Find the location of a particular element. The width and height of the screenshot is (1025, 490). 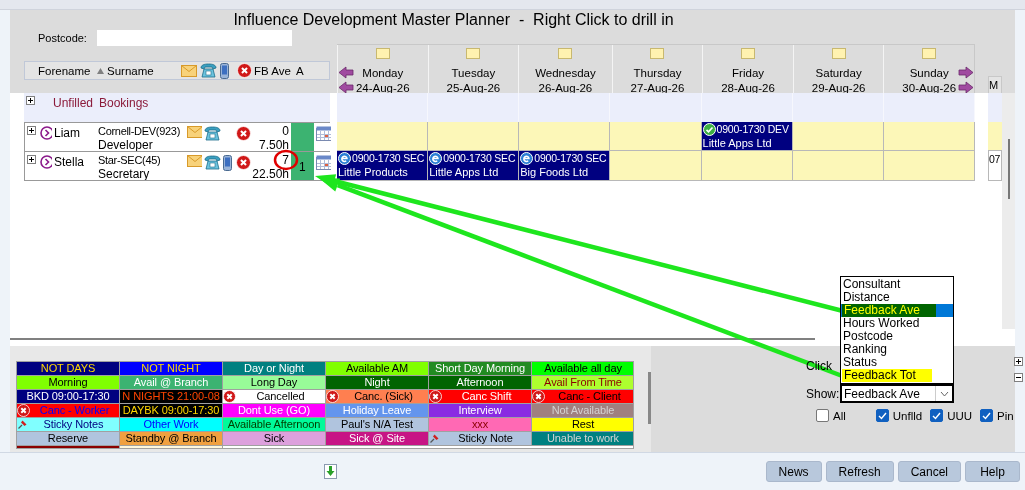

score-text: 7 is located at coordinates (285, 160).